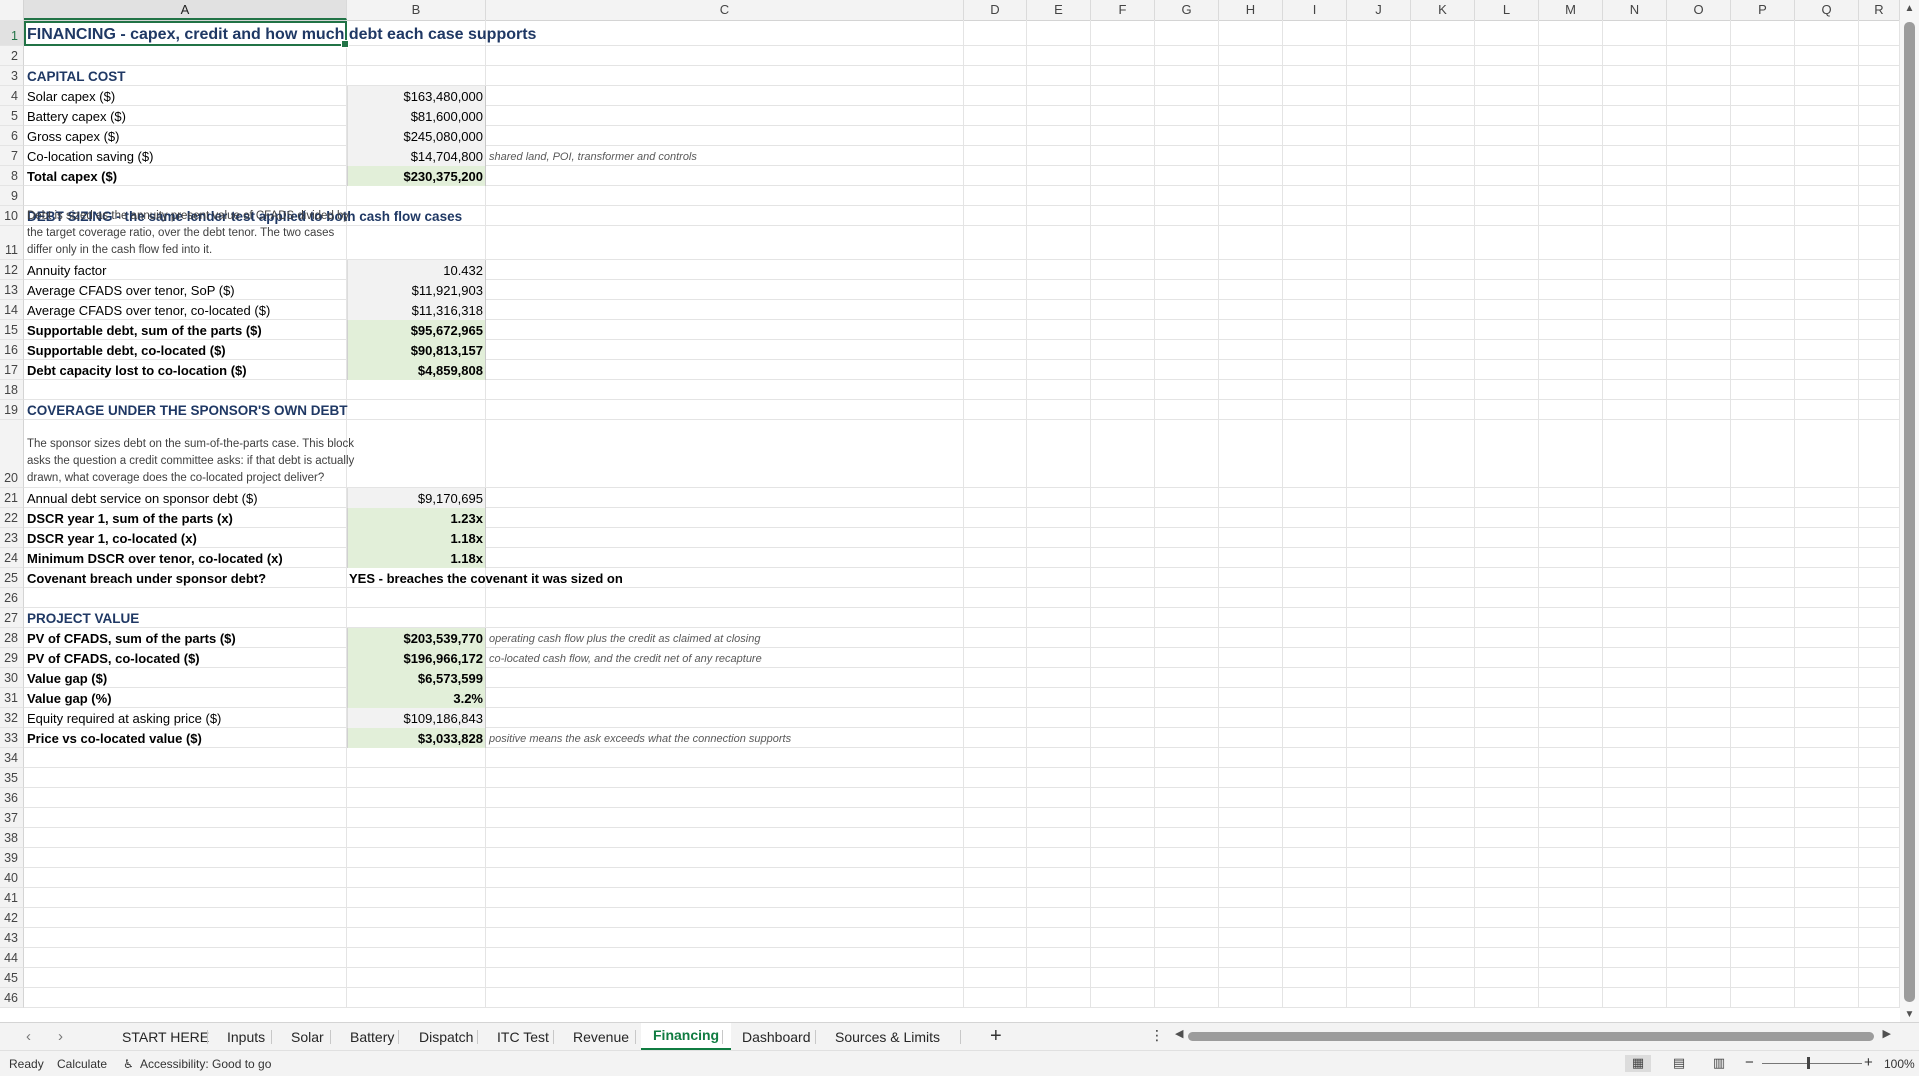  Describe the element at coordinates (1157, 1035) in the screenshot. I see `more-options-icon: ⋮` at that location.